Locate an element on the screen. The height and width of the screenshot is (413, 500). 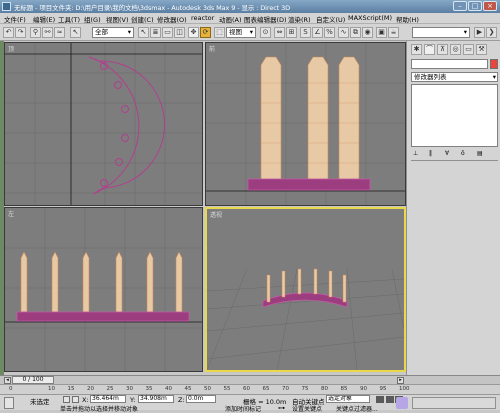
menu-reactor: reactor is located at coordinates (202, 18).